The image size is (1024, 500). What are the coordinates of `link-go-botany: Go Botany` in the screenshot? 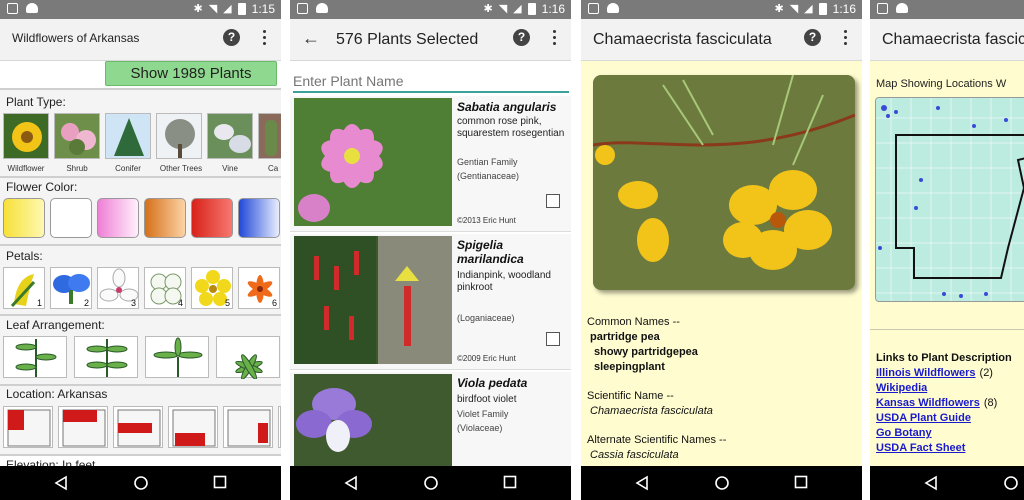 It's located at (904, 433).